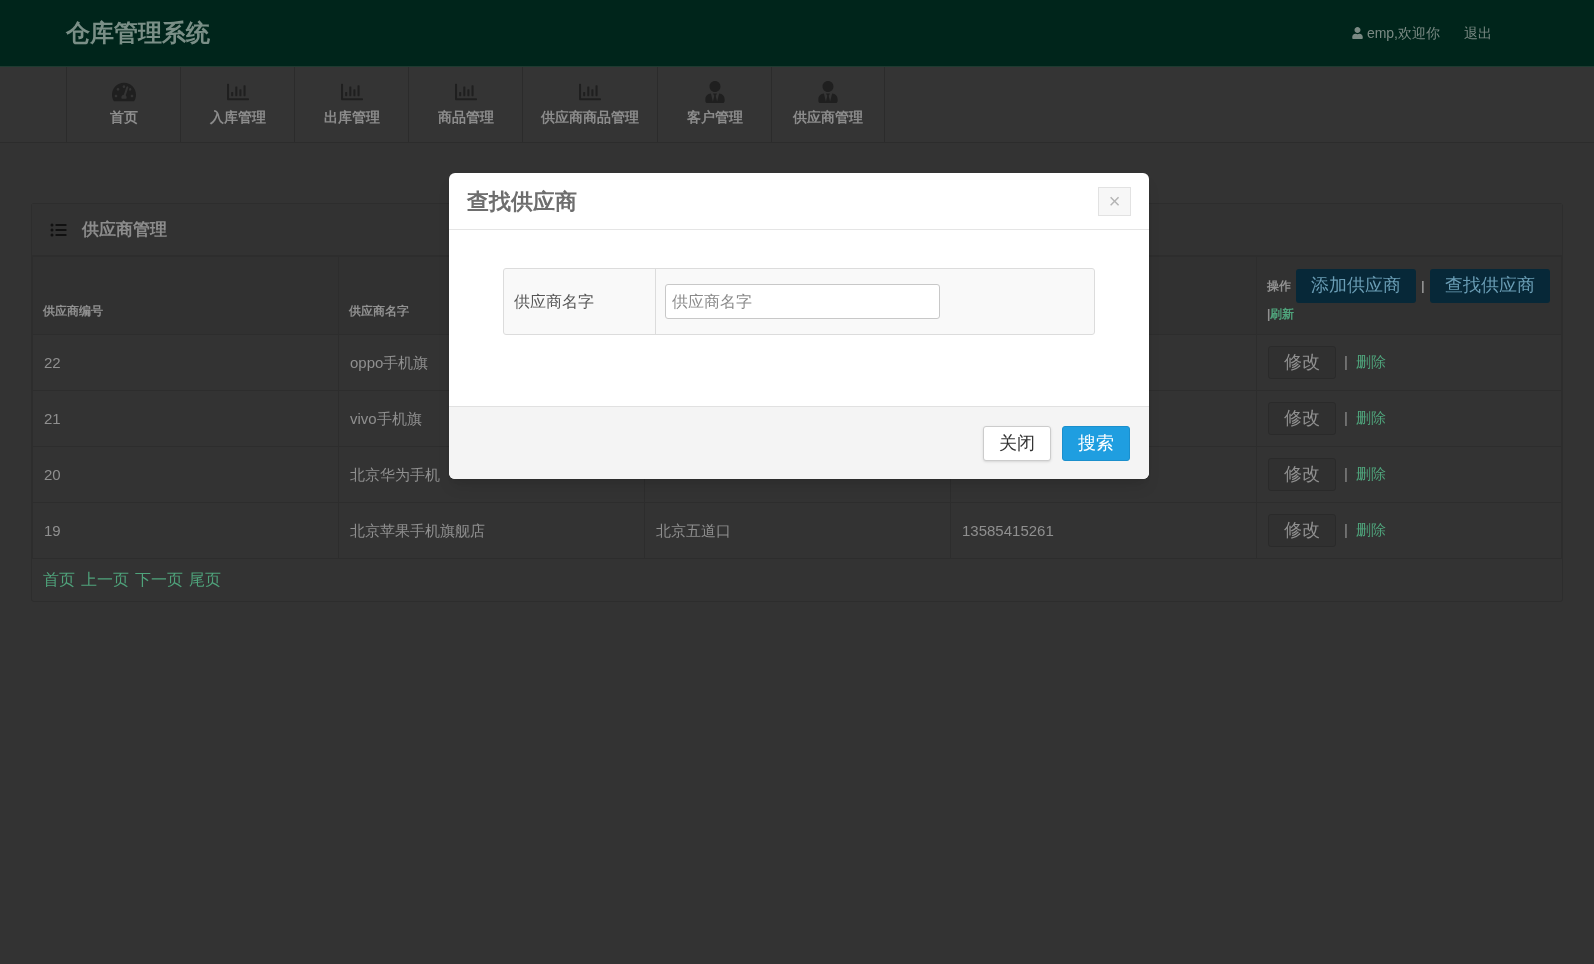 Image resolution: width=1594 pixels, height=964 pixels. I want to click on actions-label: 操作, so click(1279, 286).